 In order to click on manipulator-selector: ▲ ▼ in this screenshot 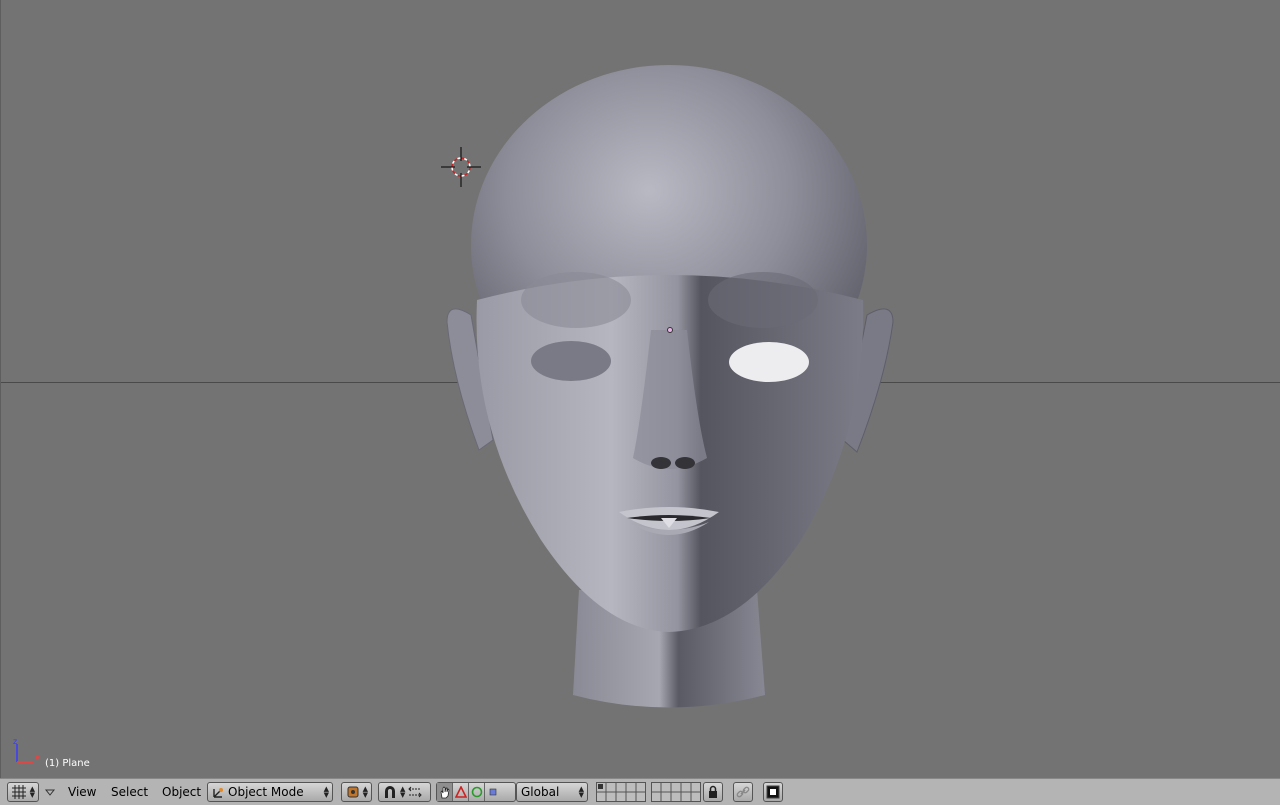, I will do `click(404, 792)`.